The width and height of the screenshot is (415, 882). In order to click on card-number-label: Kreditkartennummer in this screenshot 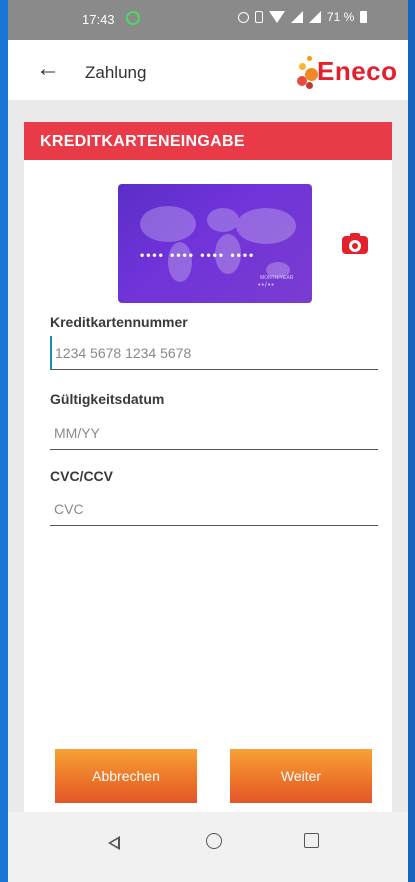, I will do `click(119, 322)`.